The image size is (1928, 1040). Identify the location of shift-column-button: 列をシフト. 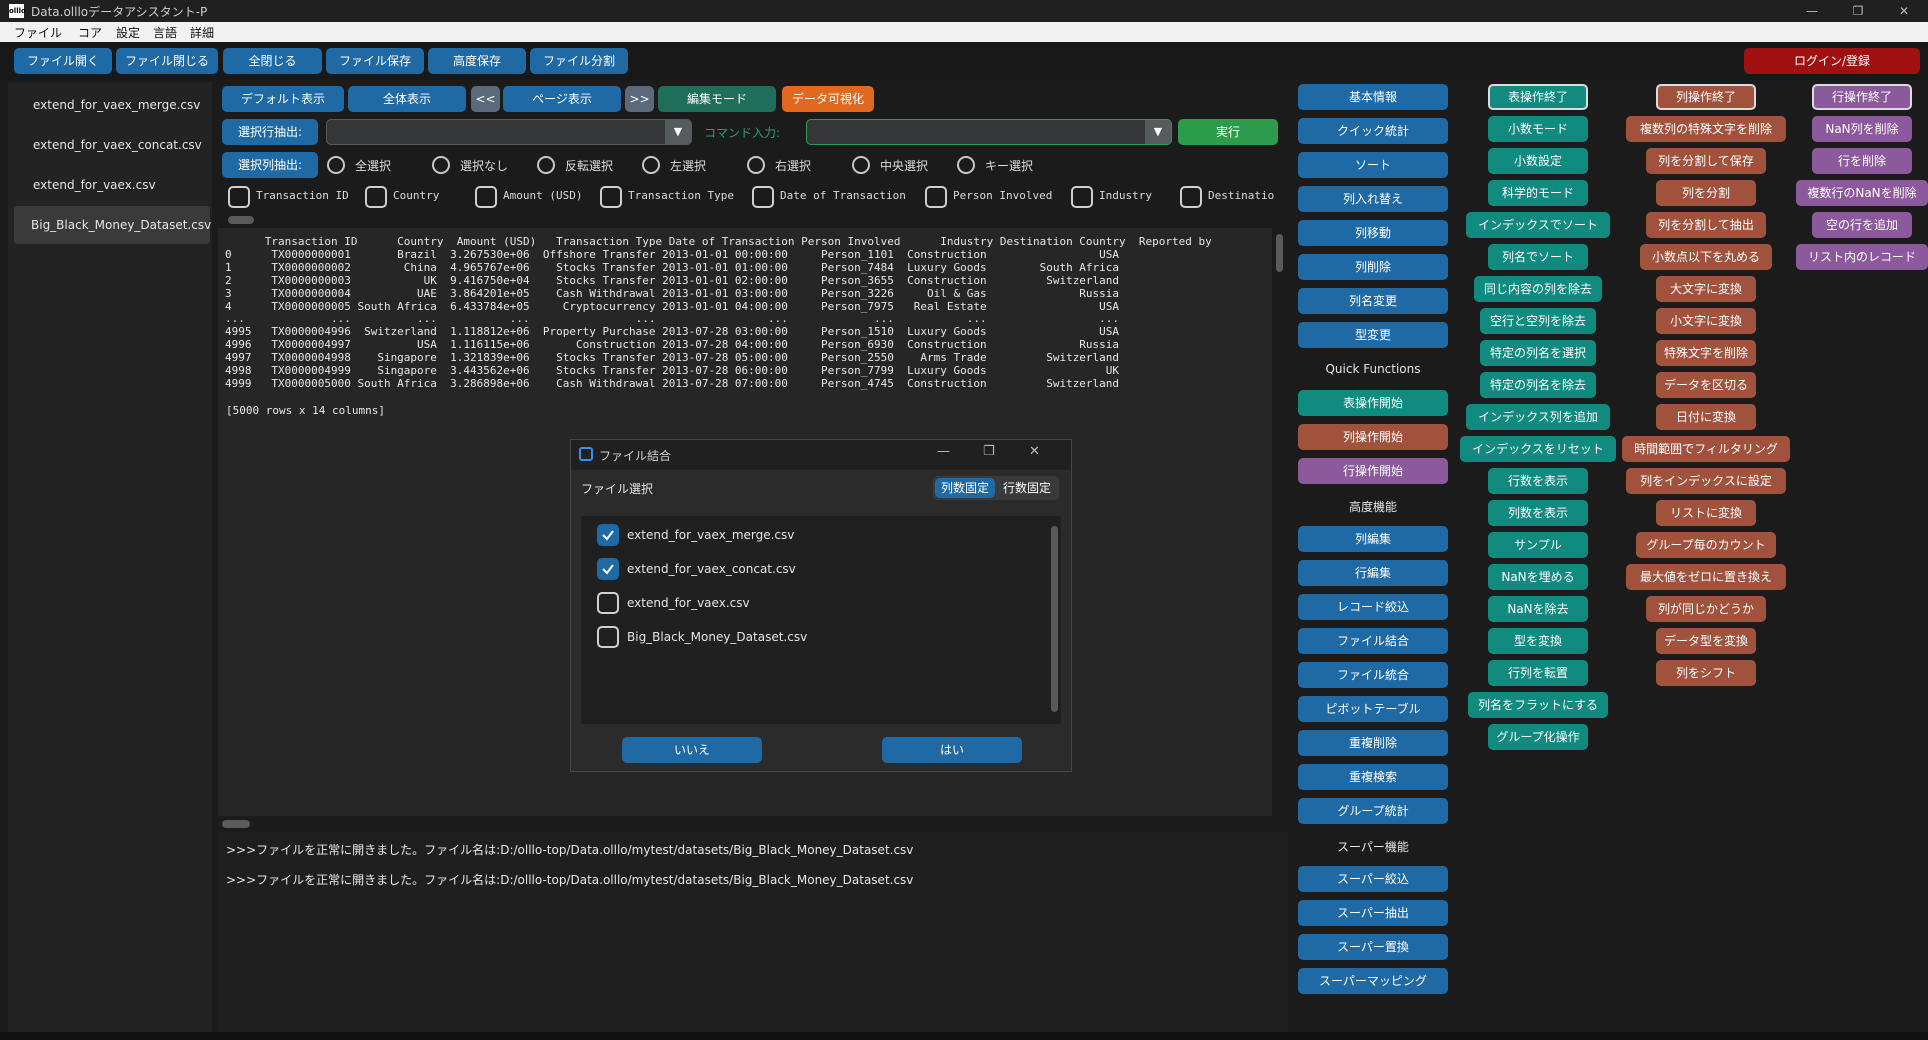
(1706, 673).